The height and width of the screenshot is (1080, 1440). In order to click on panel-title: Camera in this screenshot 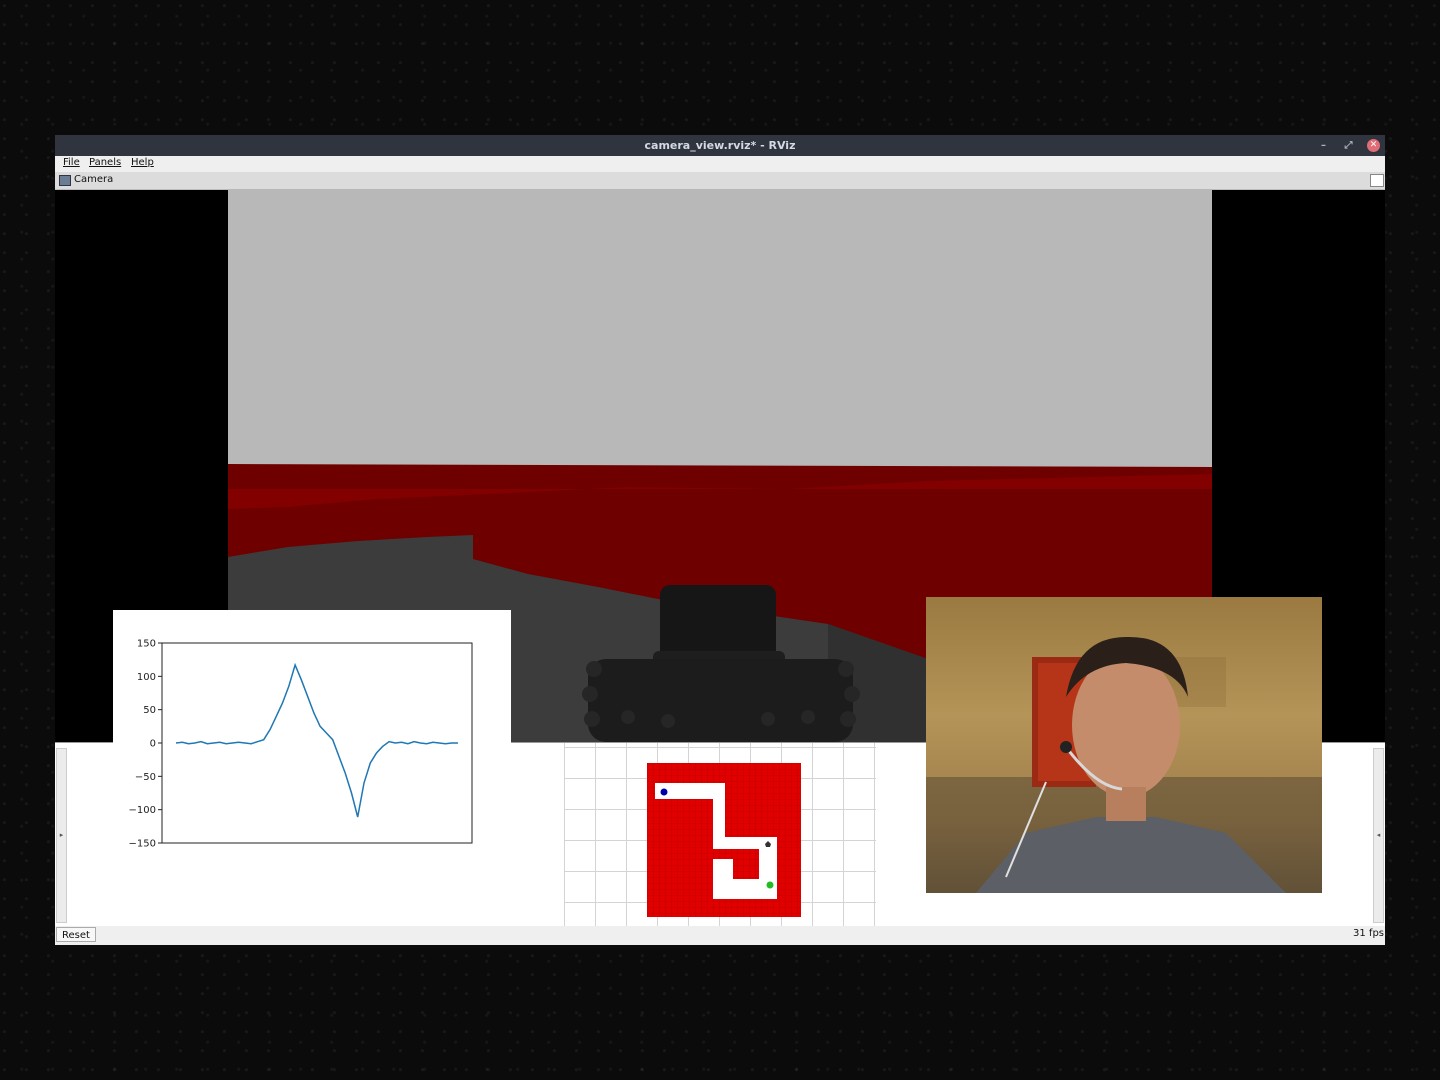, I will do `click(94, 179)`.